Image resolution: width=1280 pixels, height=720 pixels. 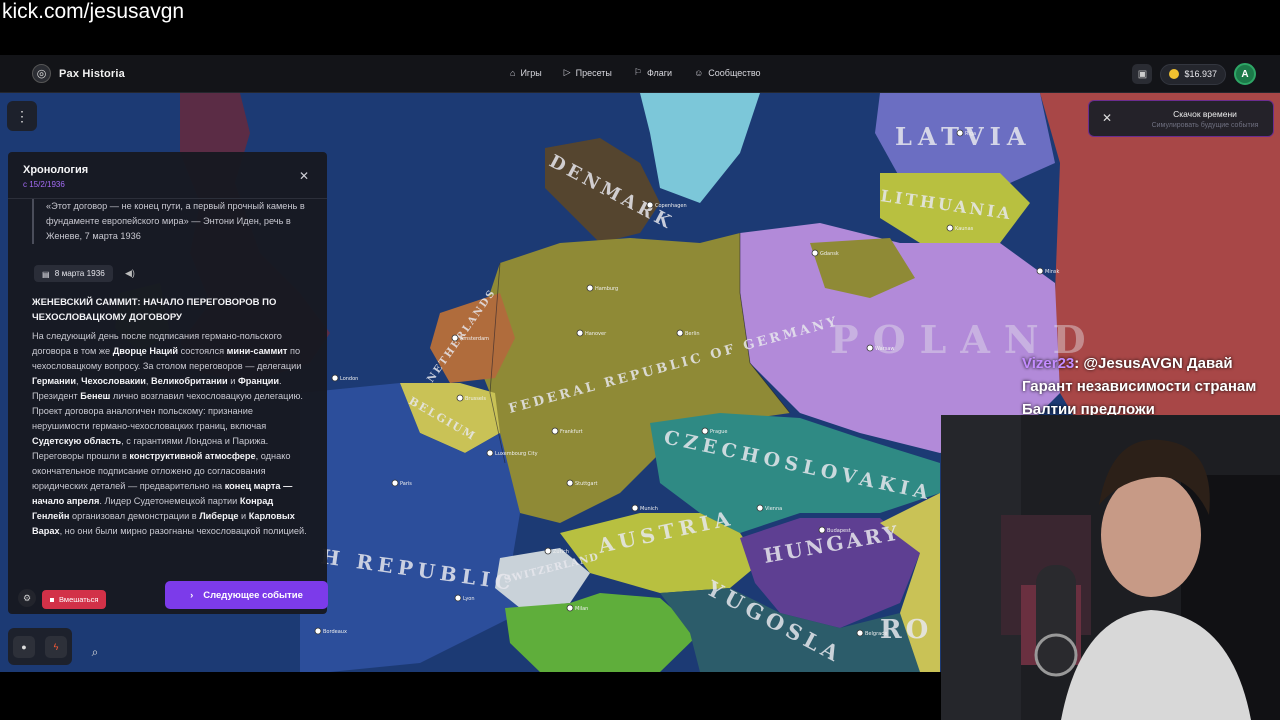 I want to click on nav-community-label: Сообщество, so click(x=734, y=72).